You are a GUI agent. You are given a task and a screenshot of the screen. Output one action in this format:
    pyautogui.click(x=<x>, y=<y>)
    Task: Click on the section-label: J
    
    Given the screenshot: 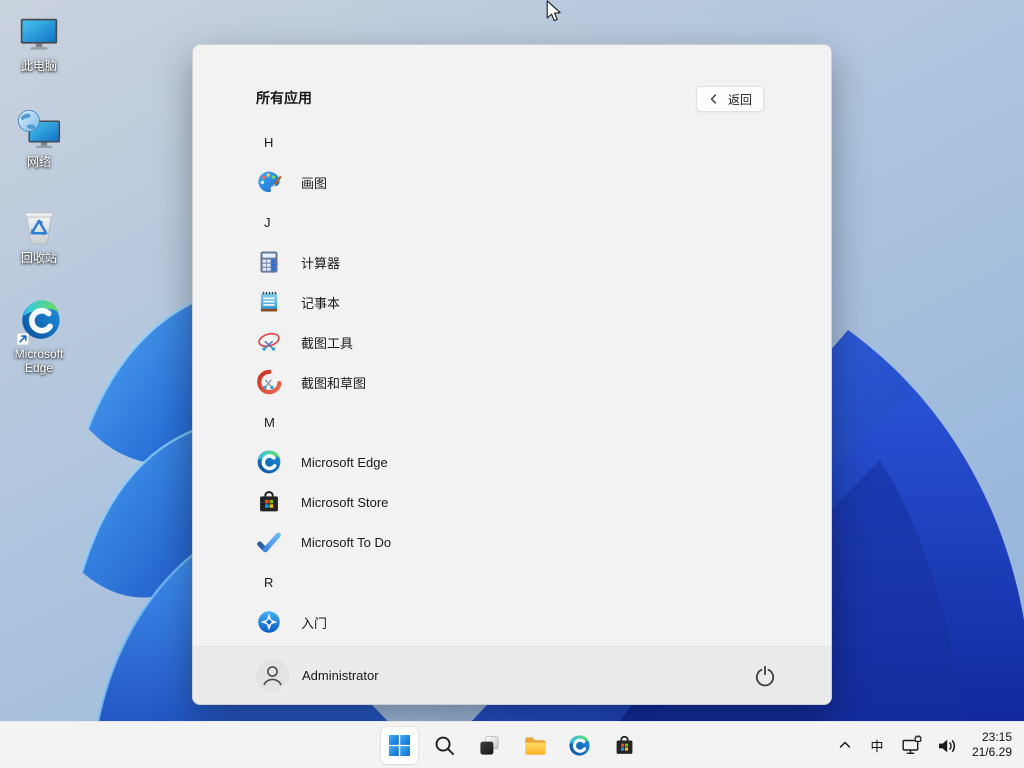 What is the action you would take?
    pyautogui.click(x=267, y=222)
    